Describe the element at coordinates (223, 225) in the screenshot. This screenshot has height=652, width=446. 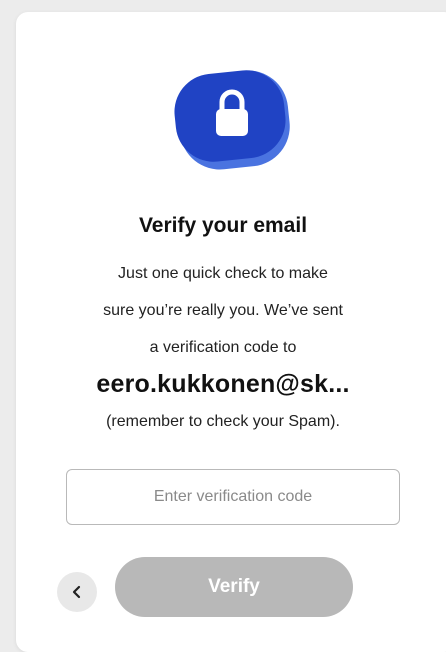
I see `page-title: Verify your email` at that location.